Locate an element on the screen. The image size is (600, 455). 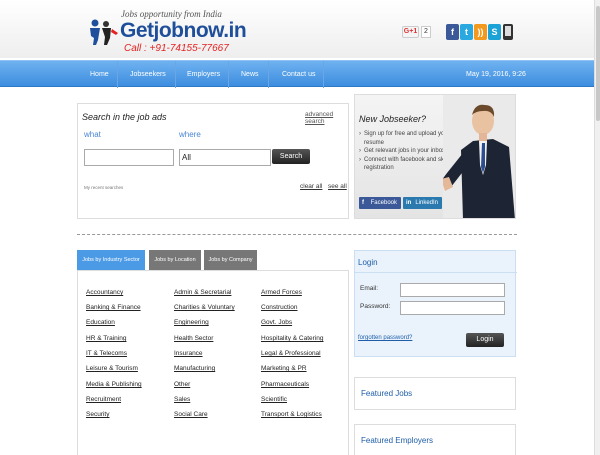
advanced-search-link: advanced search is located at coordinates (326, 118).